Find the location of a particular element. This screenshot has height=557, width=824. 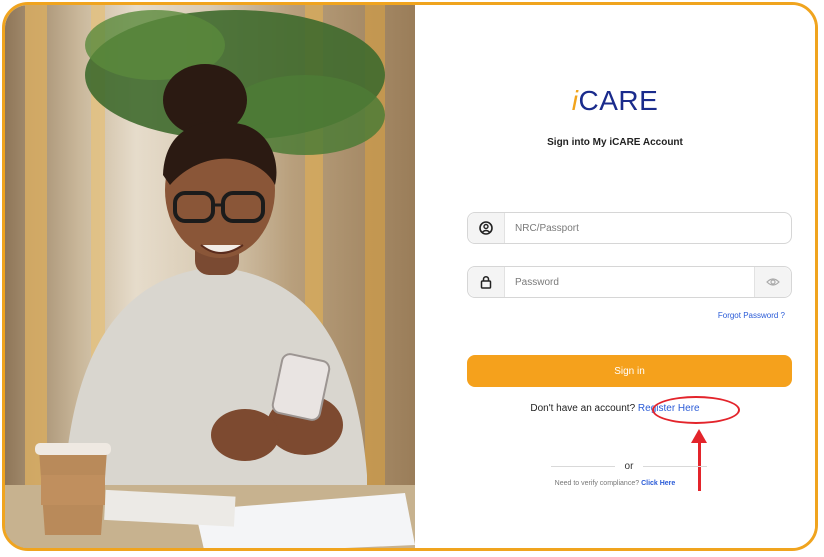

nrc-passport-input is located at coordinates (648, 228).